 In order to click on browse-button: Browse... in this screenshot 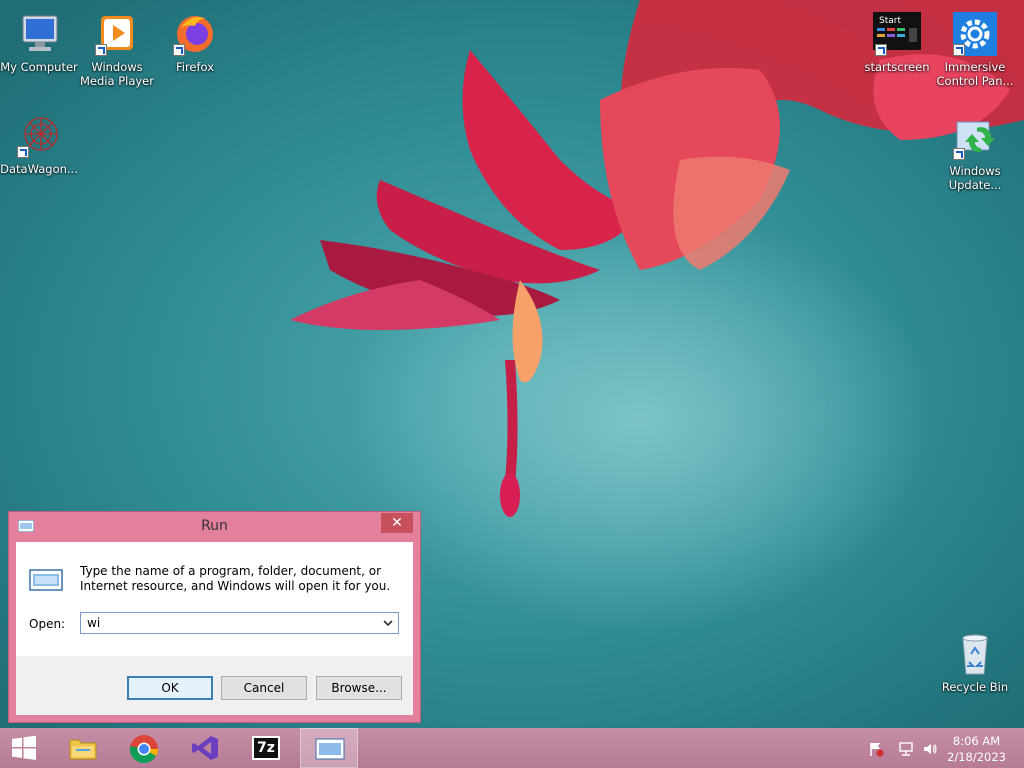, I will do `click(359, 688)`.